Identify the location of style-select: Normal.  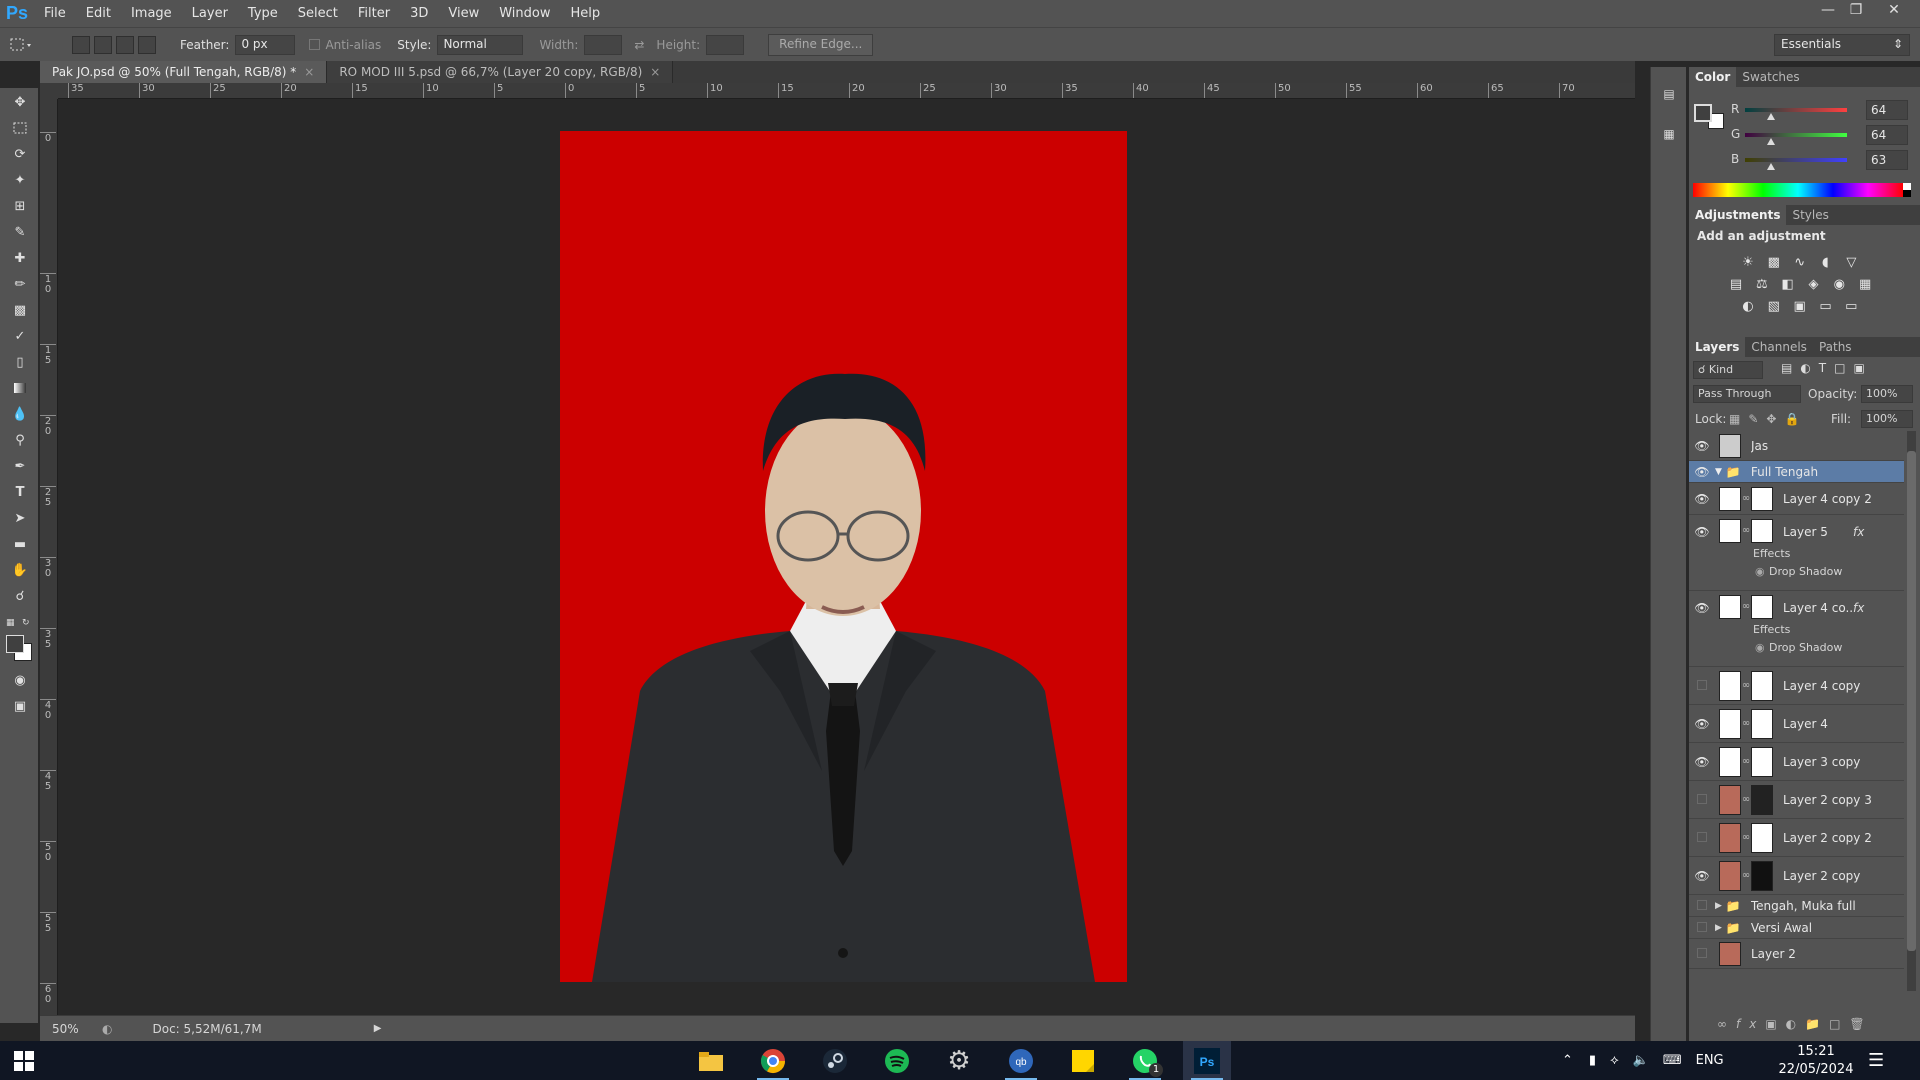
(480, 44).